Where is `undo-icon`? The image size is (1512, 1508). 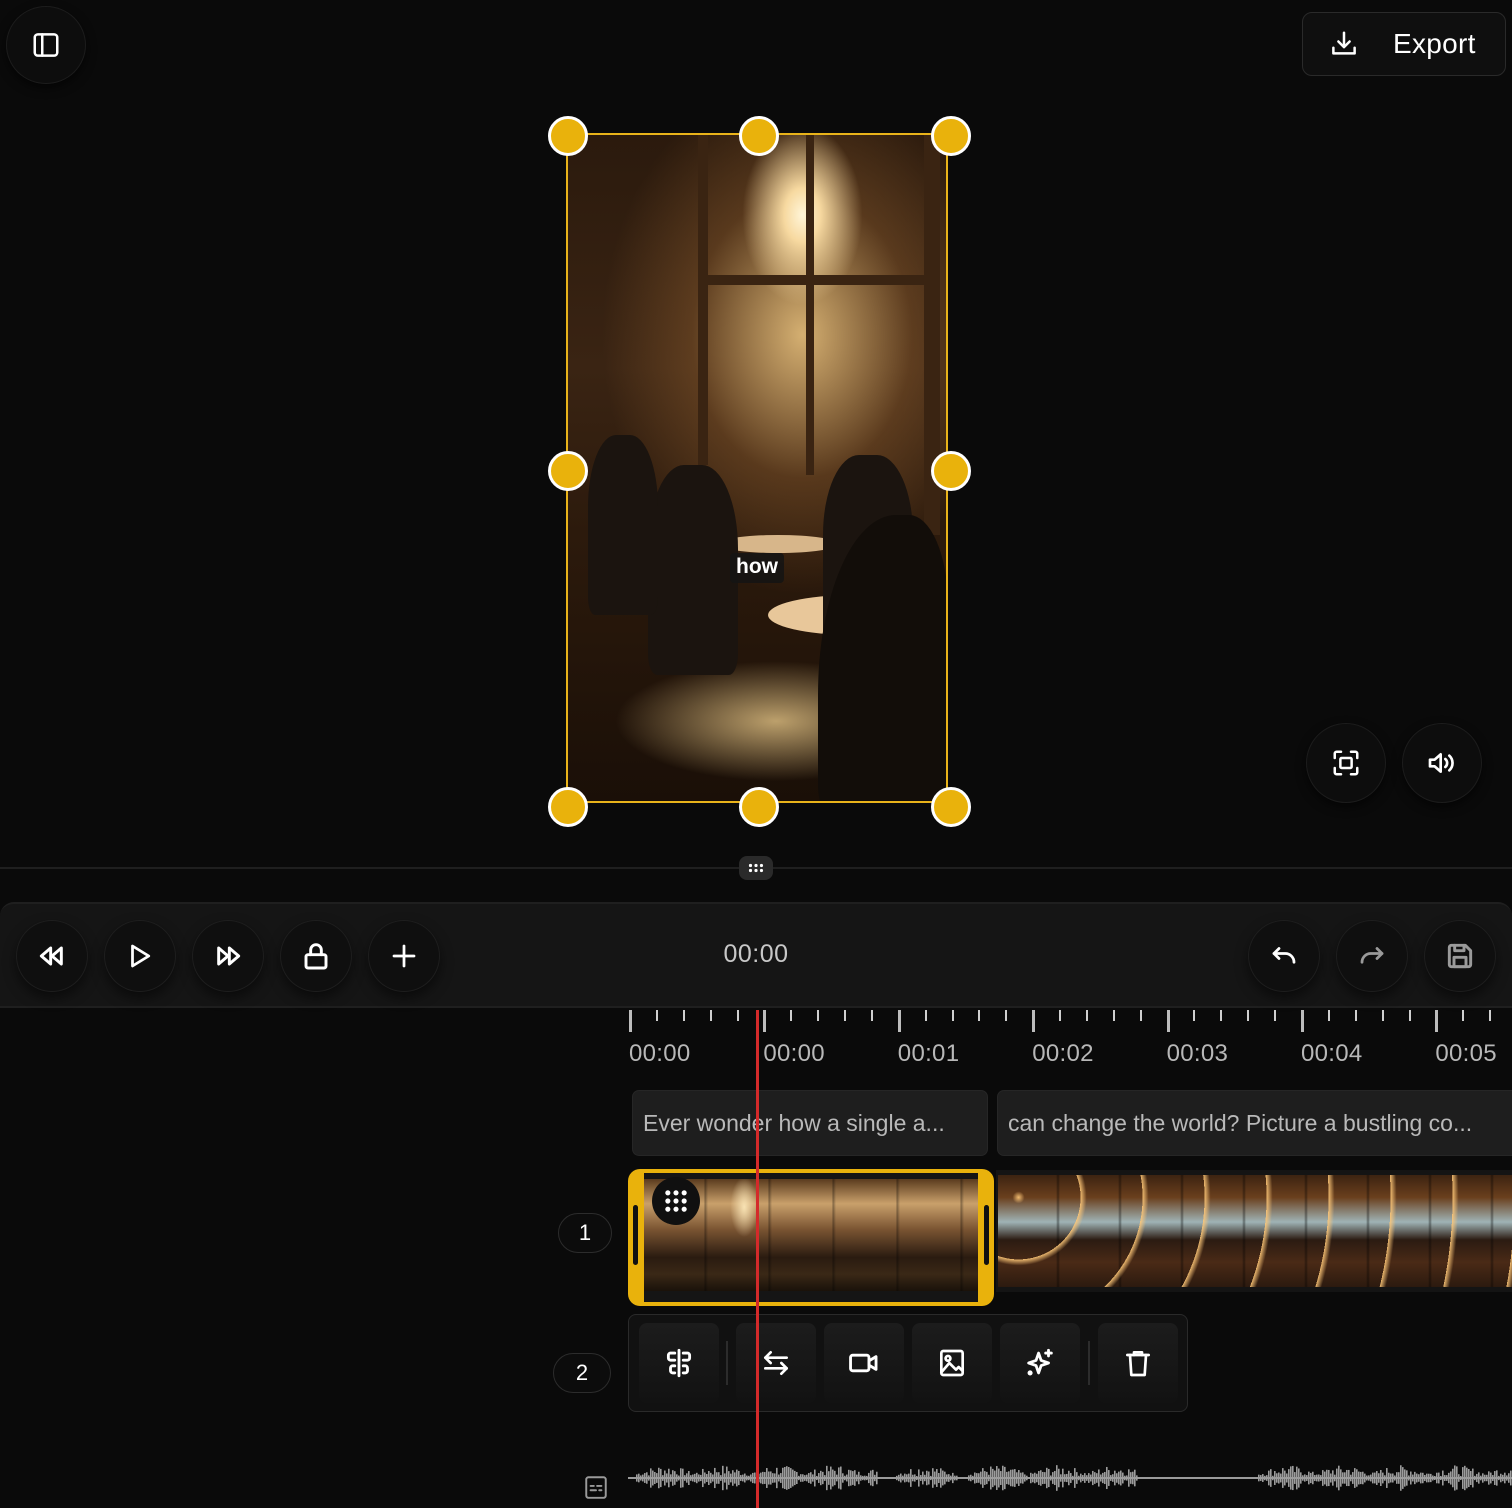
undo-icon is located at coordinates (1284, 955).